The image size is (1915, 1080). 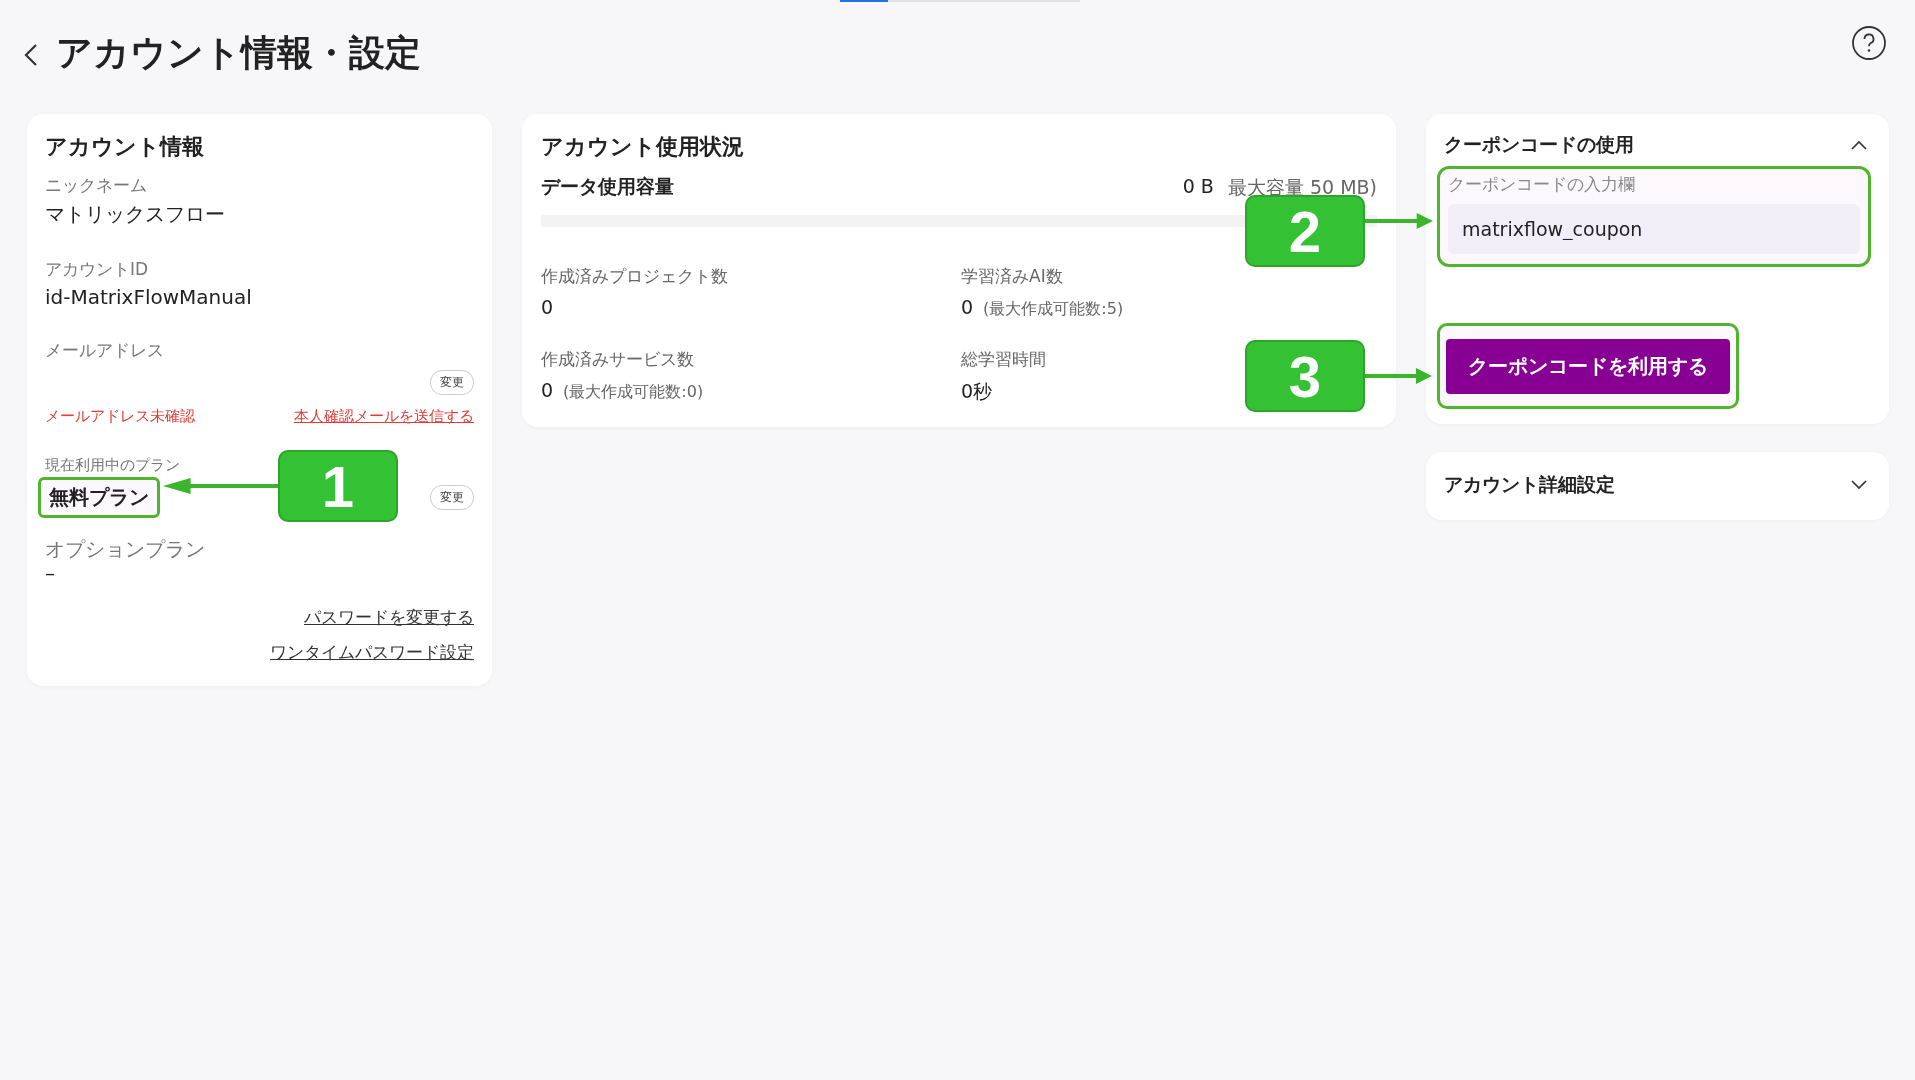 I want to click on stat-label: 作成済みプロジェクト数, so click(x=635, y=276).